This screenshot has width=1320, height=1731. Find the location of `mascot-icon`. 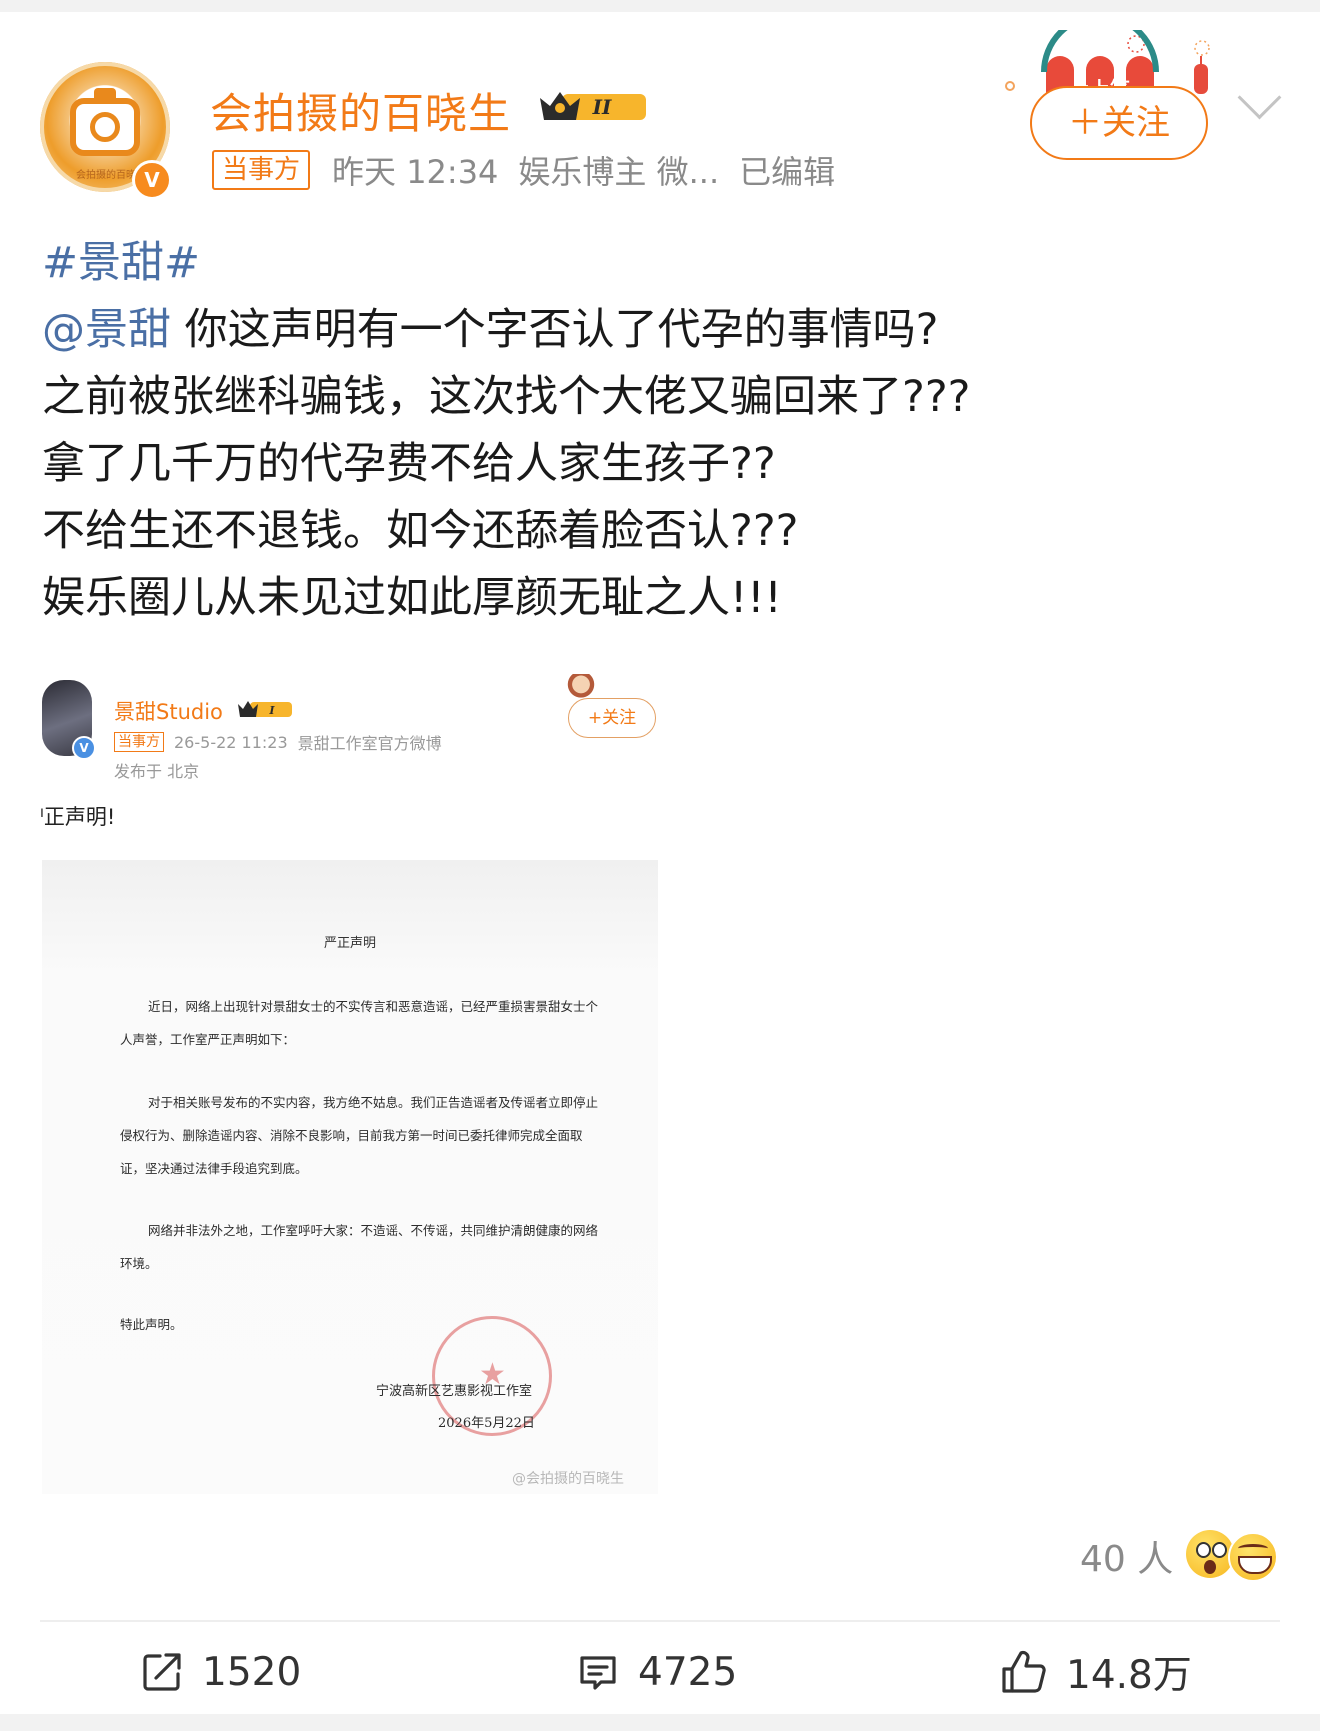

mascot-icon is located at coordinates (581, 687).